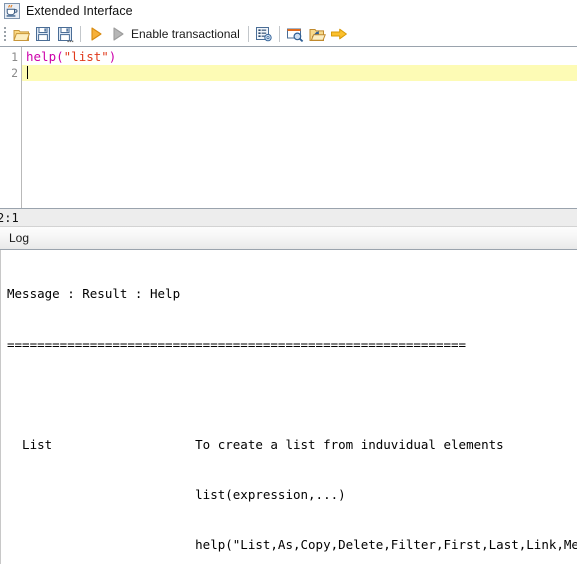 This screenshot has width=577, height=564. Describe the element at coordinates (288, 218) in the screenshot. I see `status-bar: 2:1` at that location.